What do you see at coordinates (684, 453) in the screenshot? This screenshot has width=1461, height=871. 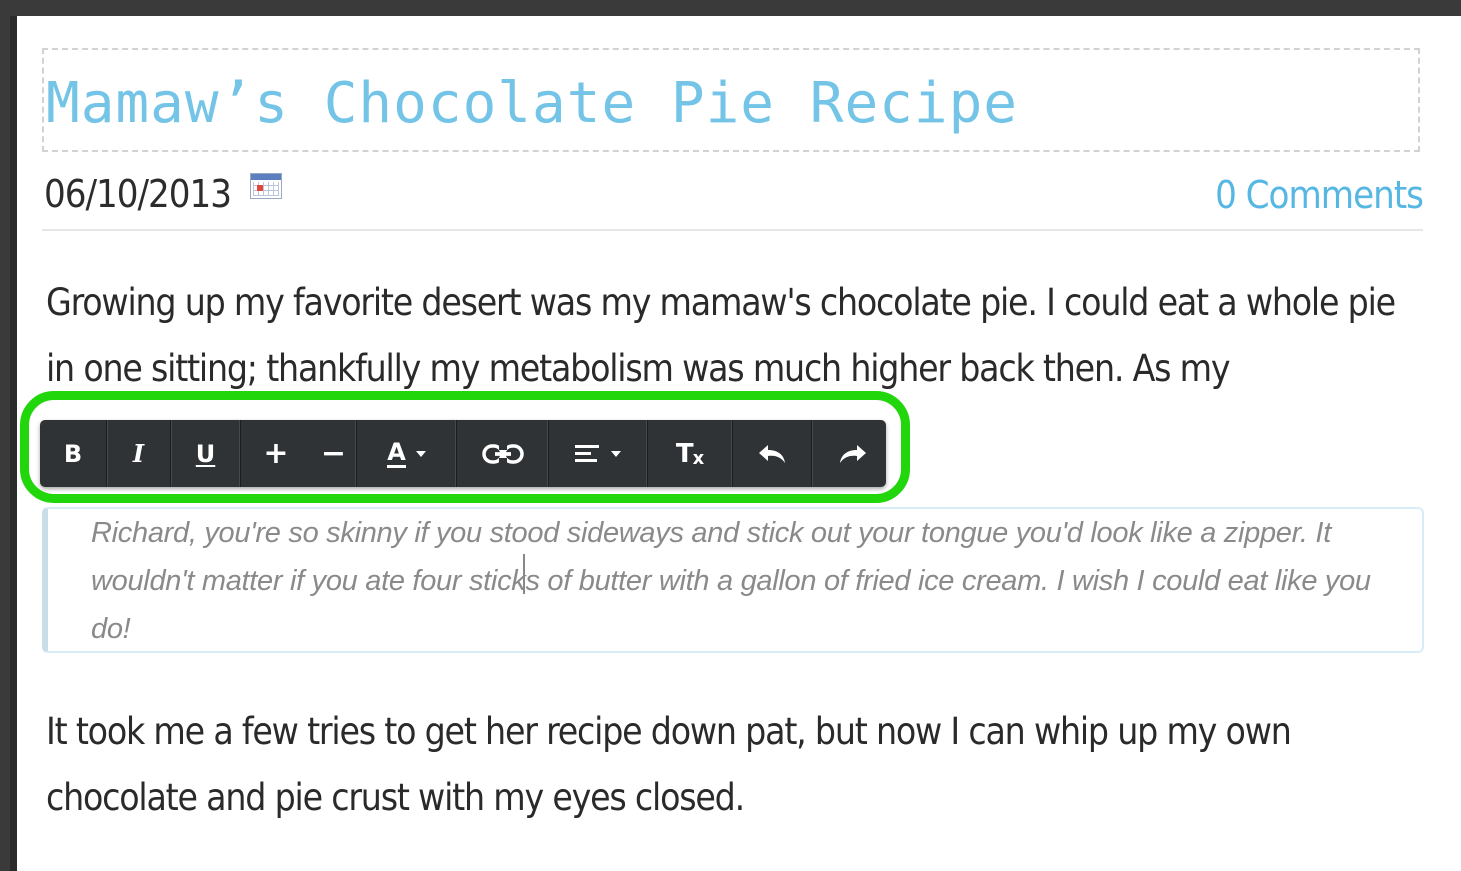 I see `clear-format-t: T` at bounding box center [684, 453].